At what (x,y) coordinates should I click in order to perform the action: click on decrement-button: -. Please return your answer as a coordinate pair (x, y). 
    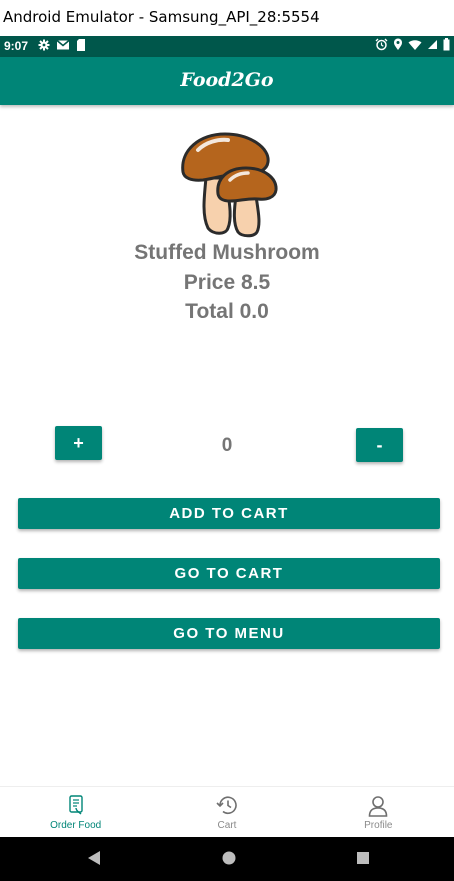
    Looking at the image, I should click on (379, 445).